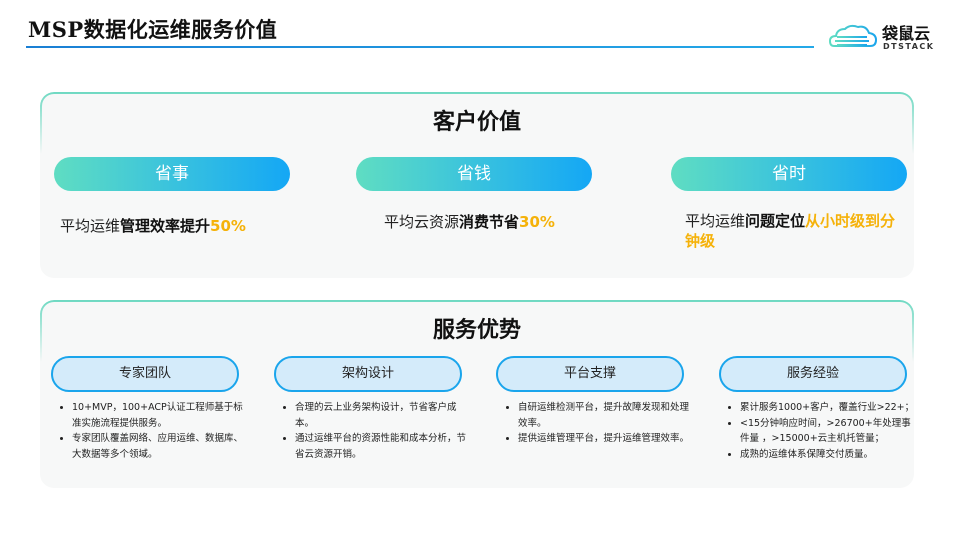 This screenshot has width=960, height=540. I want to click on logo-chinese-name: 袋鼠云, so click(906, 33).